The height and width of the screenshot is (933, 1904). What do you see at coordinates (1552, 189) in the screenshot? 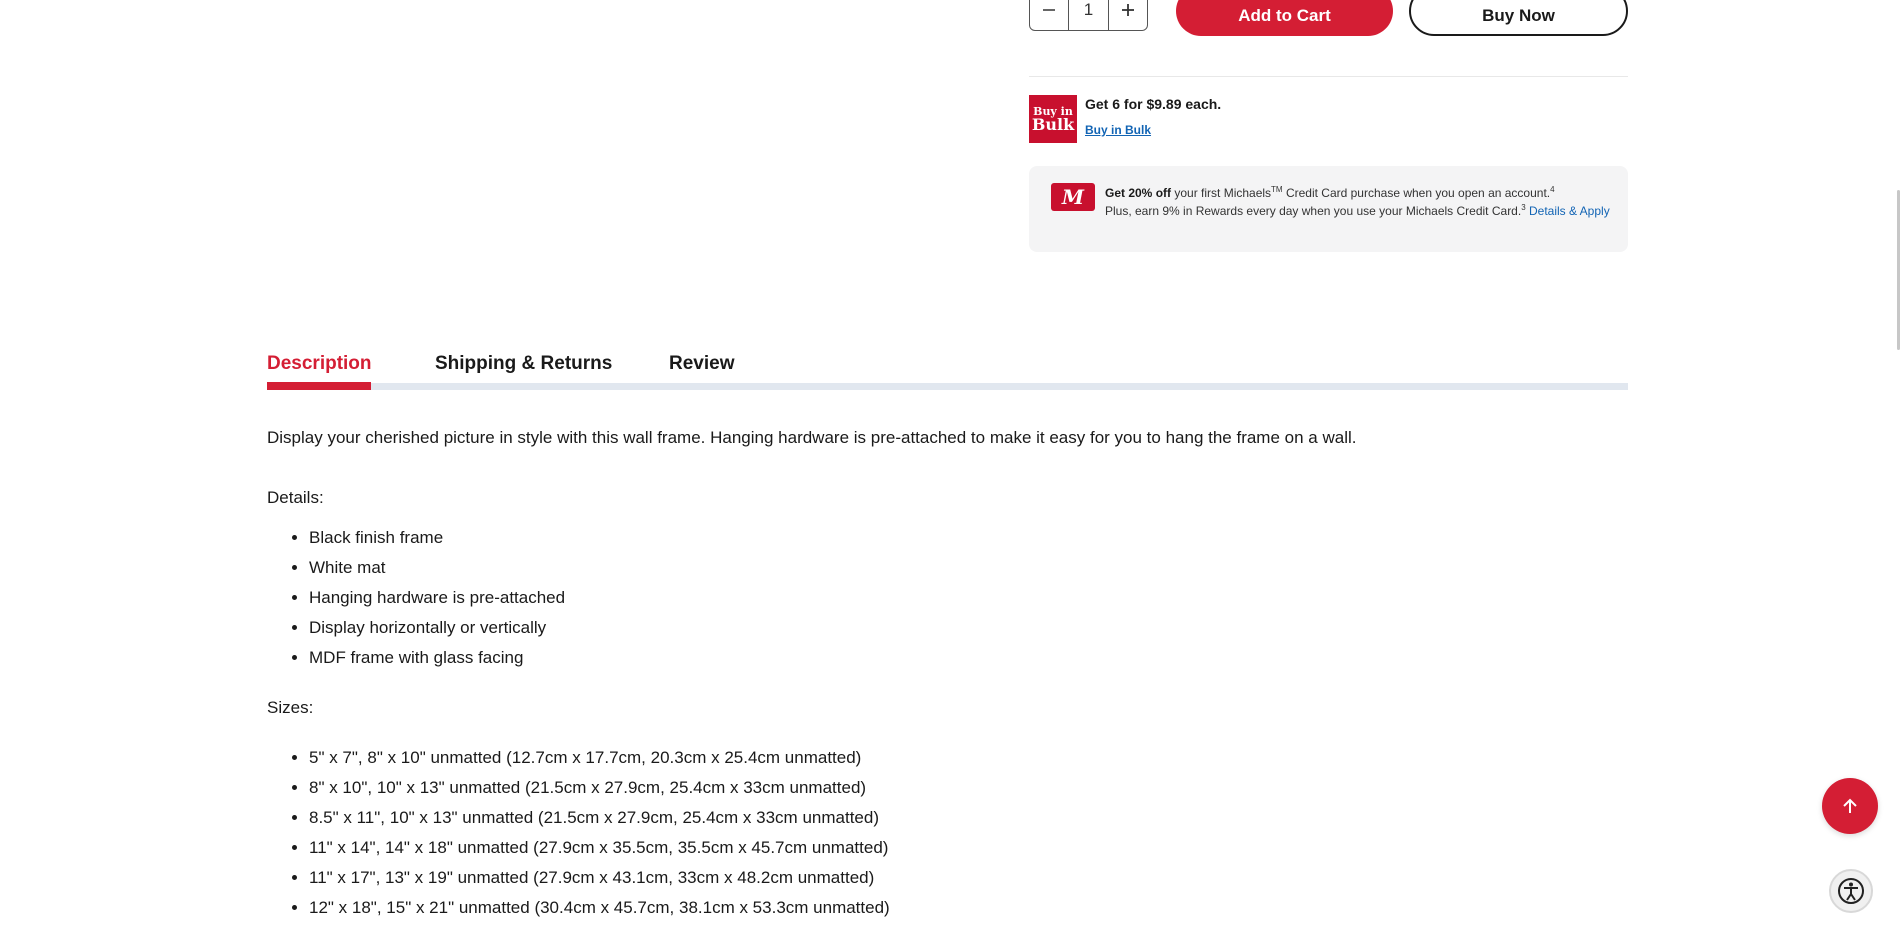
I see `promo-sup-1: 4` at bounding box center [1552, 189].